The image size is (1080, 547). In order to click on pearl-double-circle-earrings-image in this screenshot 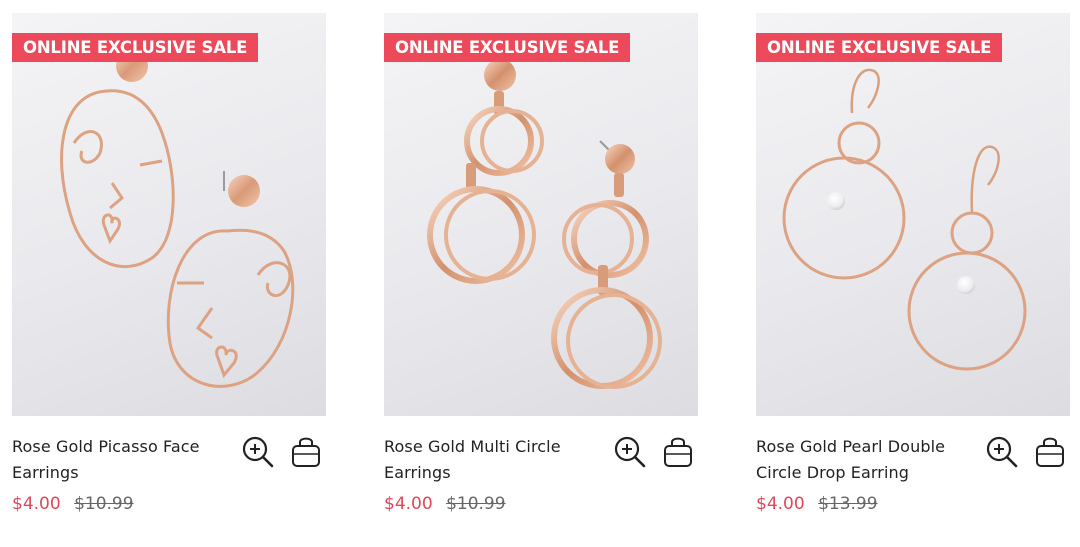, I will do `click(904, 219)`.